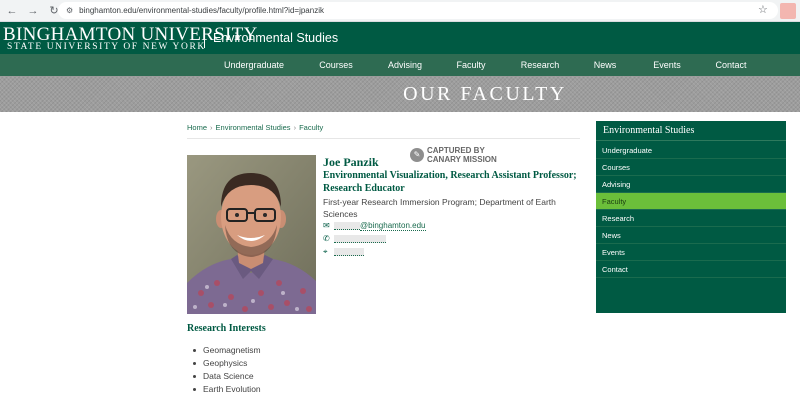  I want to click on email-link: @binghamton.edu, so click(393, 226).